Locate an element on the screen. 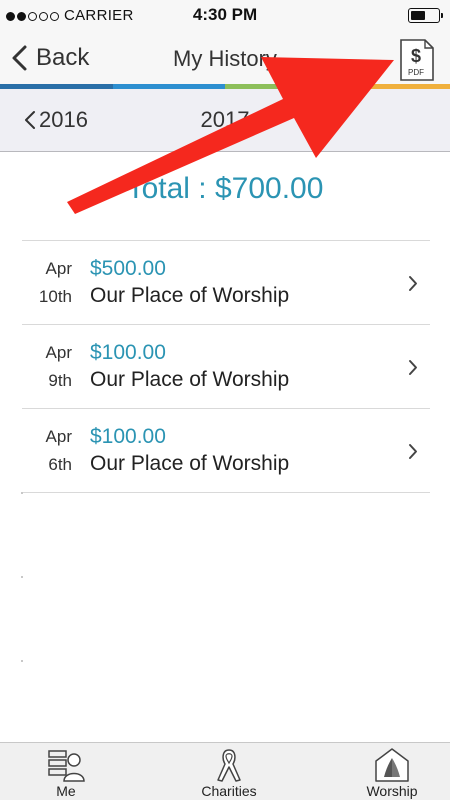 Image resolution: width=450 pixels, height=800 pixels. praying-hands-icon is located at coordinates (392, 765).